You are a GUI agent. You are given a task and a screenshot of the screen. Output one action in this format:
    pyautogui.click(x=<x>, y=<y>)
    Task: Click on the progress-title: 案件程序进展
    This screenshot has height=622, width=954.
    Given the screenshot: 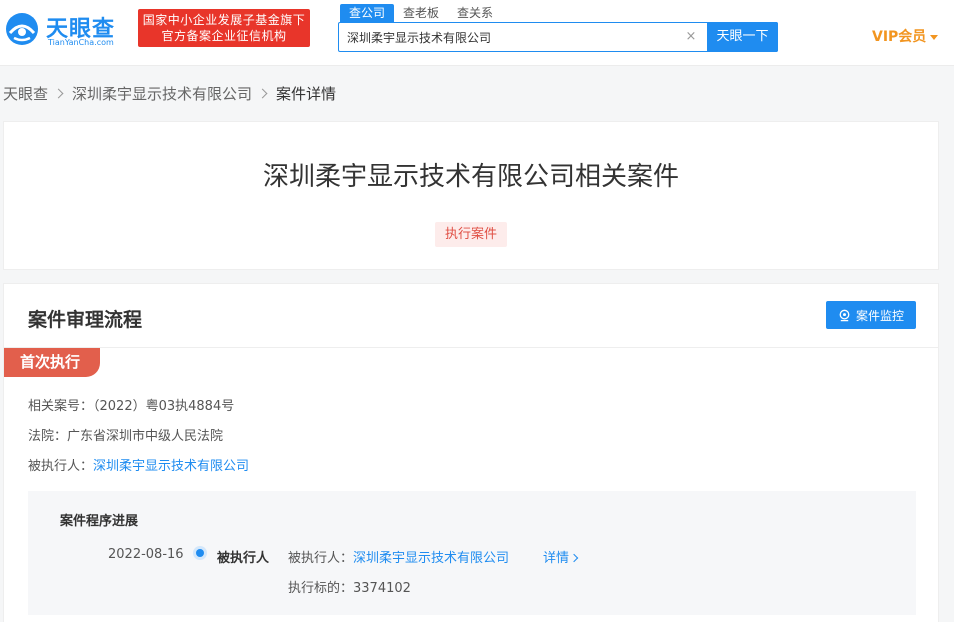 What is the action you would take?
    pyautogui.click(x=99, y=521)
    